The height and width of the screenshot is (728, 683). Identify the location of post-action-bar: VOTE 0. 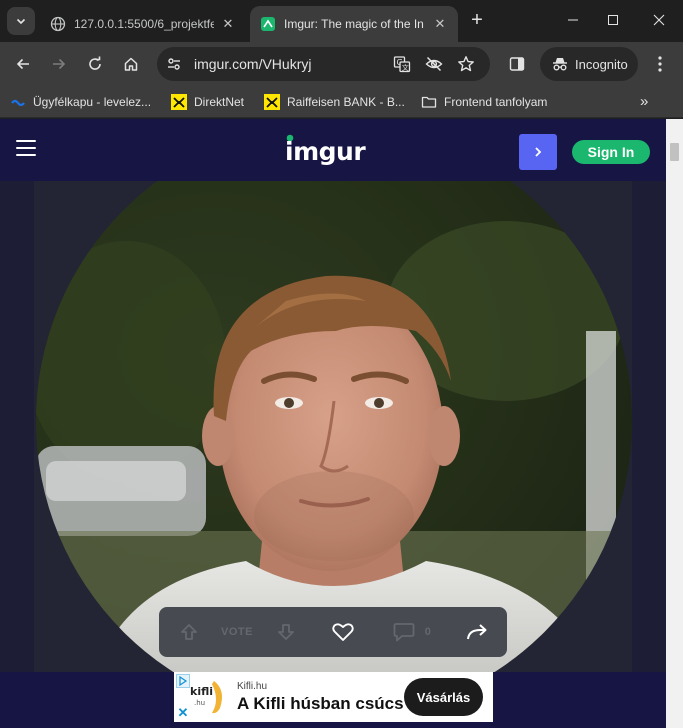
(333, 632).